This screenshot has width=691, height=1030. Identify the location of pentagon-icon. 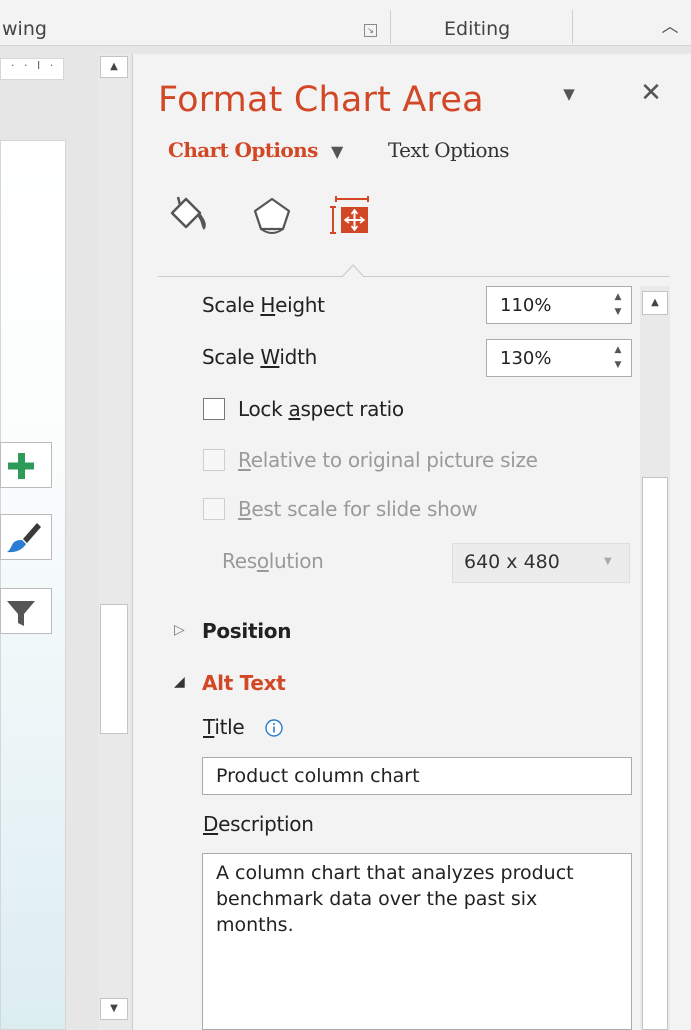
(272, 215).